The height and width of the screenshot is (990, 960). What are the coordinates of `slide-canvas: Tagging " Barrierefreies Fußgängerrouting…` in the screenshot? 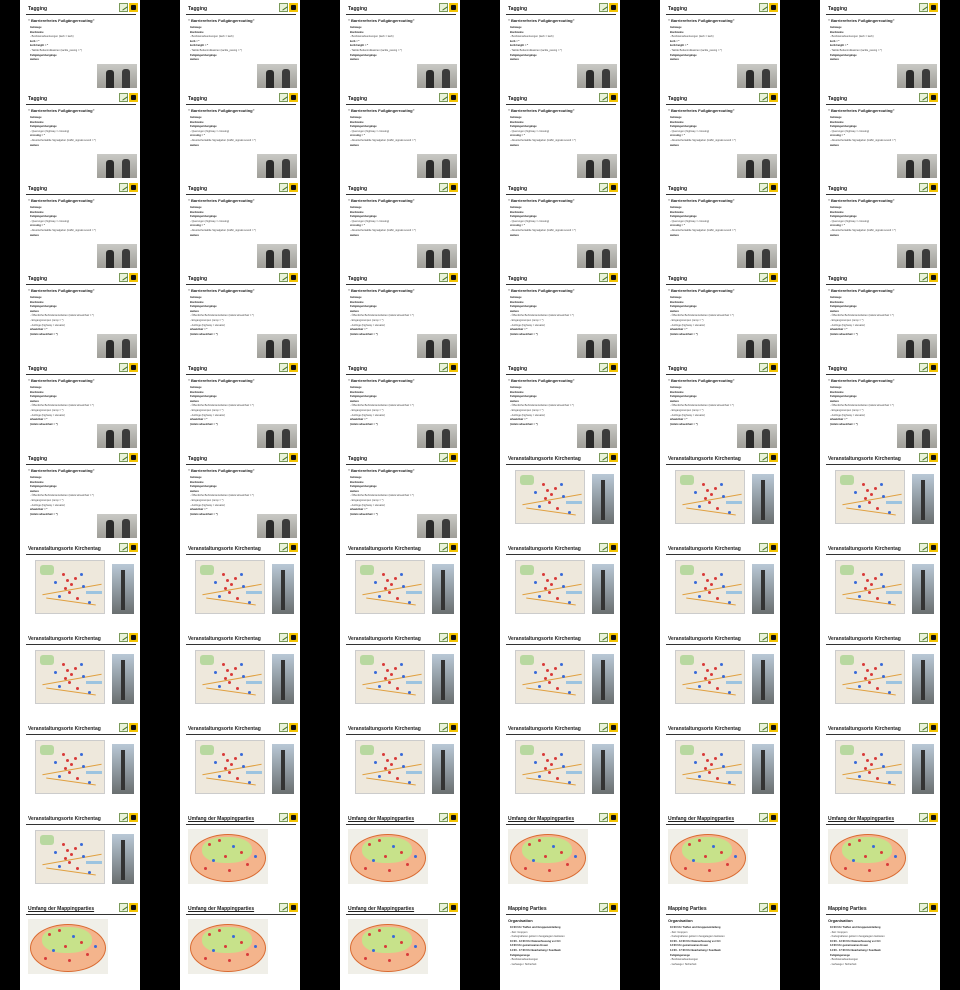 It's located at (560, 135).